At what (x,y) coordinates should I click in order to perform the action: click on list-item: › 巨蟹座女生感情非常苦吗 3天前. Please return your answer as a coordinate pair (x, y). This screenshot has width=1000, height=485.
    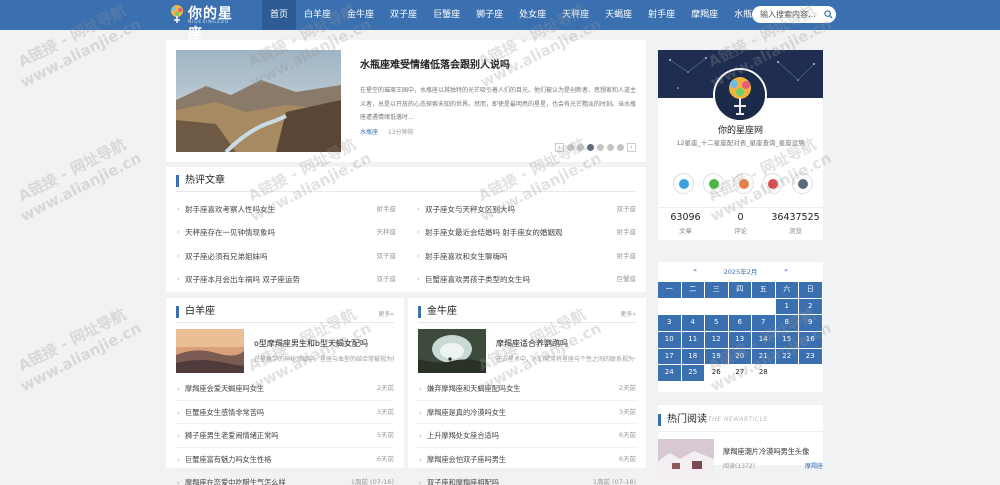
    Looking at the image, I should click on (285, 413).